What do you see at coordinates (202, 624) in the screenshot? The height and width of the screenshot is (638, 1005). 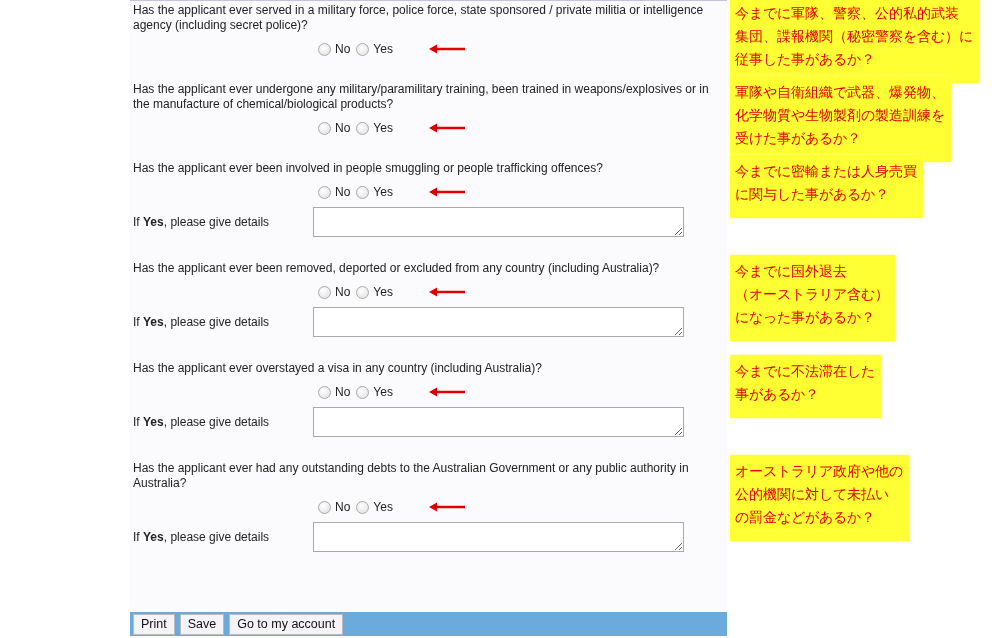 I see `action-button: Save` at bounding box center [202, 624].